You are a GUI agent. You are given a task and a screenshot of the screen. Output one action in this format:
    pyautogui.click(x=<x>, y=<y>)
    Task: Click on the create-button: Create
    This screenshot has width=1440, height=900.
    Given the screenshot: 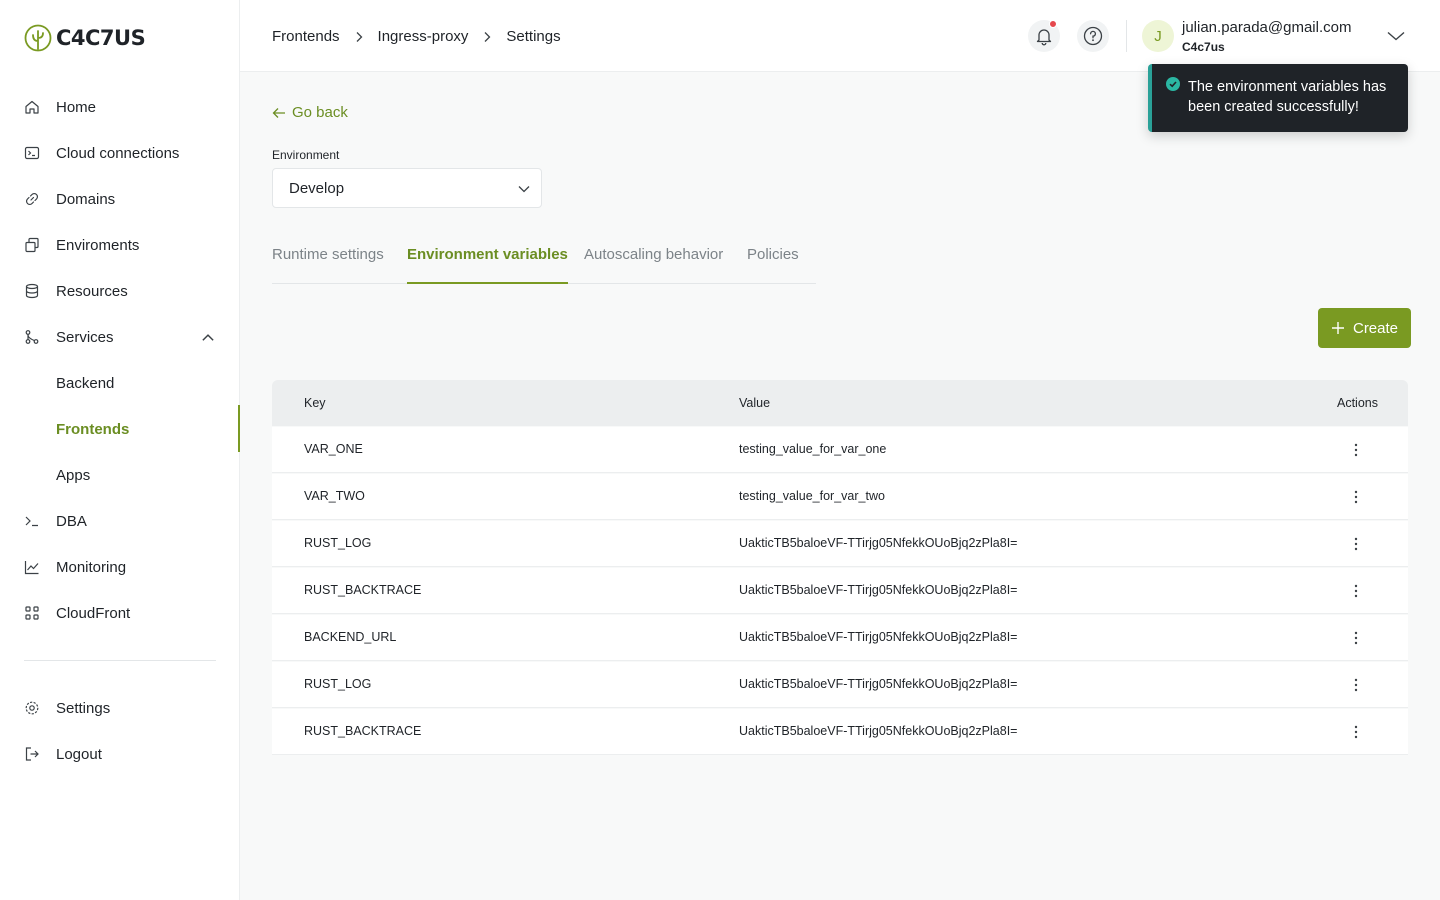 What is the action you would take?
    pyautogui.click(x=1364, y=328)
    